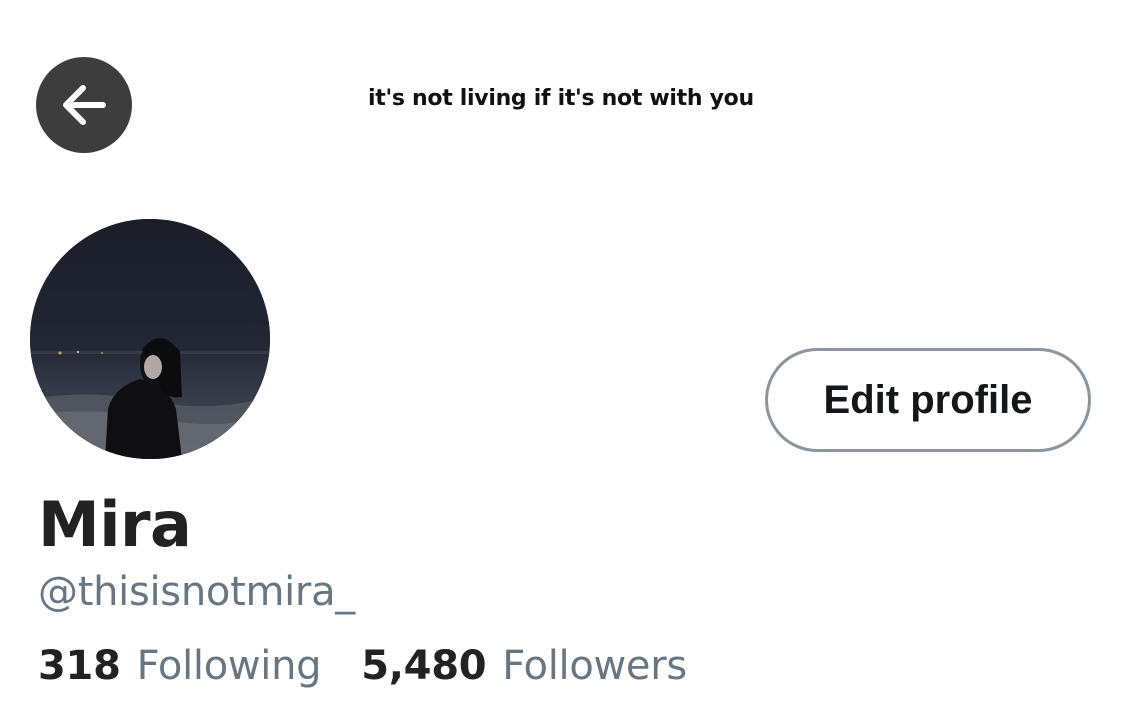  I want to click on back-button, so click(84, 105).